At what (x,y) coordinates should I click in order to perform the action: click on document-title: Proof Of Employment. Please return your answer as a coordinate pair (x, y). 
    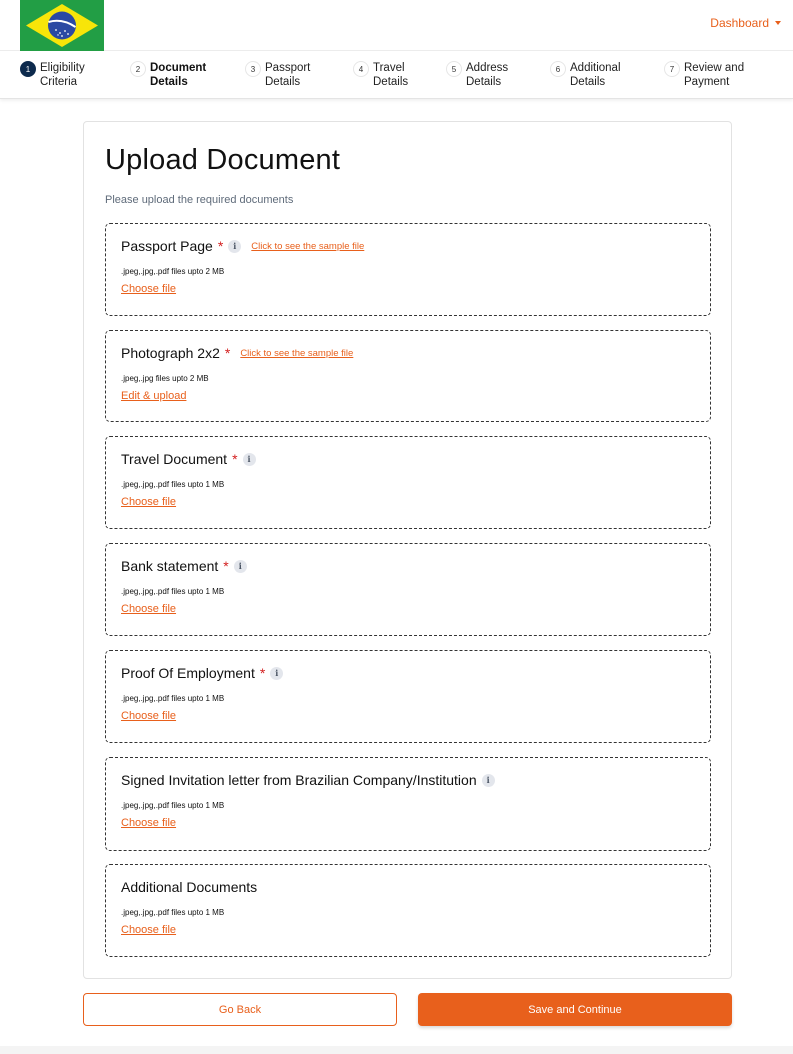
    Looking at the image, I should click on (188, 673).